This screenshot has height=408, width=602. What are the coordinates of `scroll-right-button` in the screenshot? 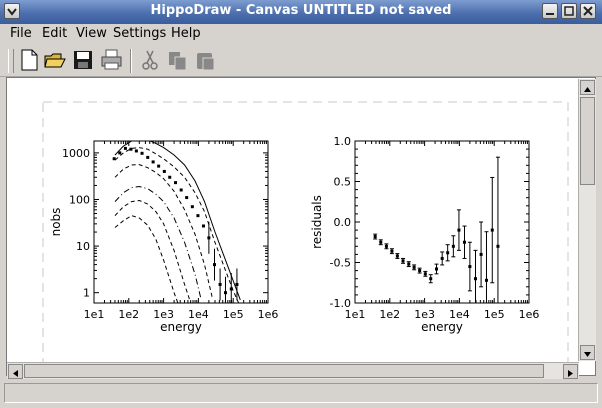 It's located at (570, 371).